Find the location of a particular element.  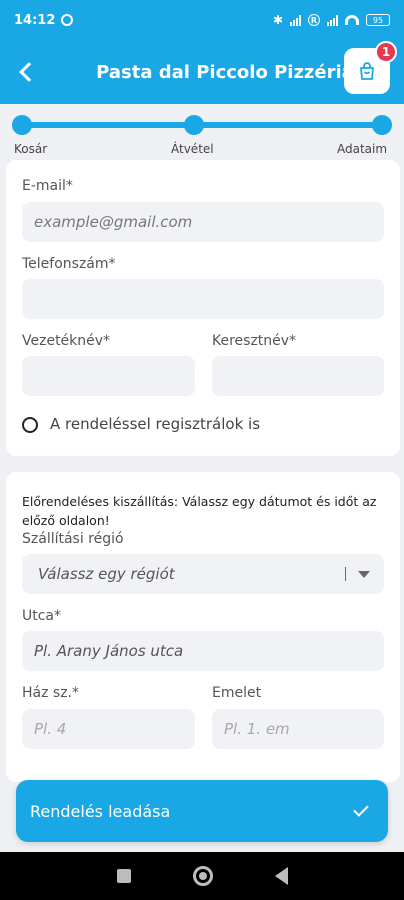

street-label: Utca* is located at coordinates (42, 616).